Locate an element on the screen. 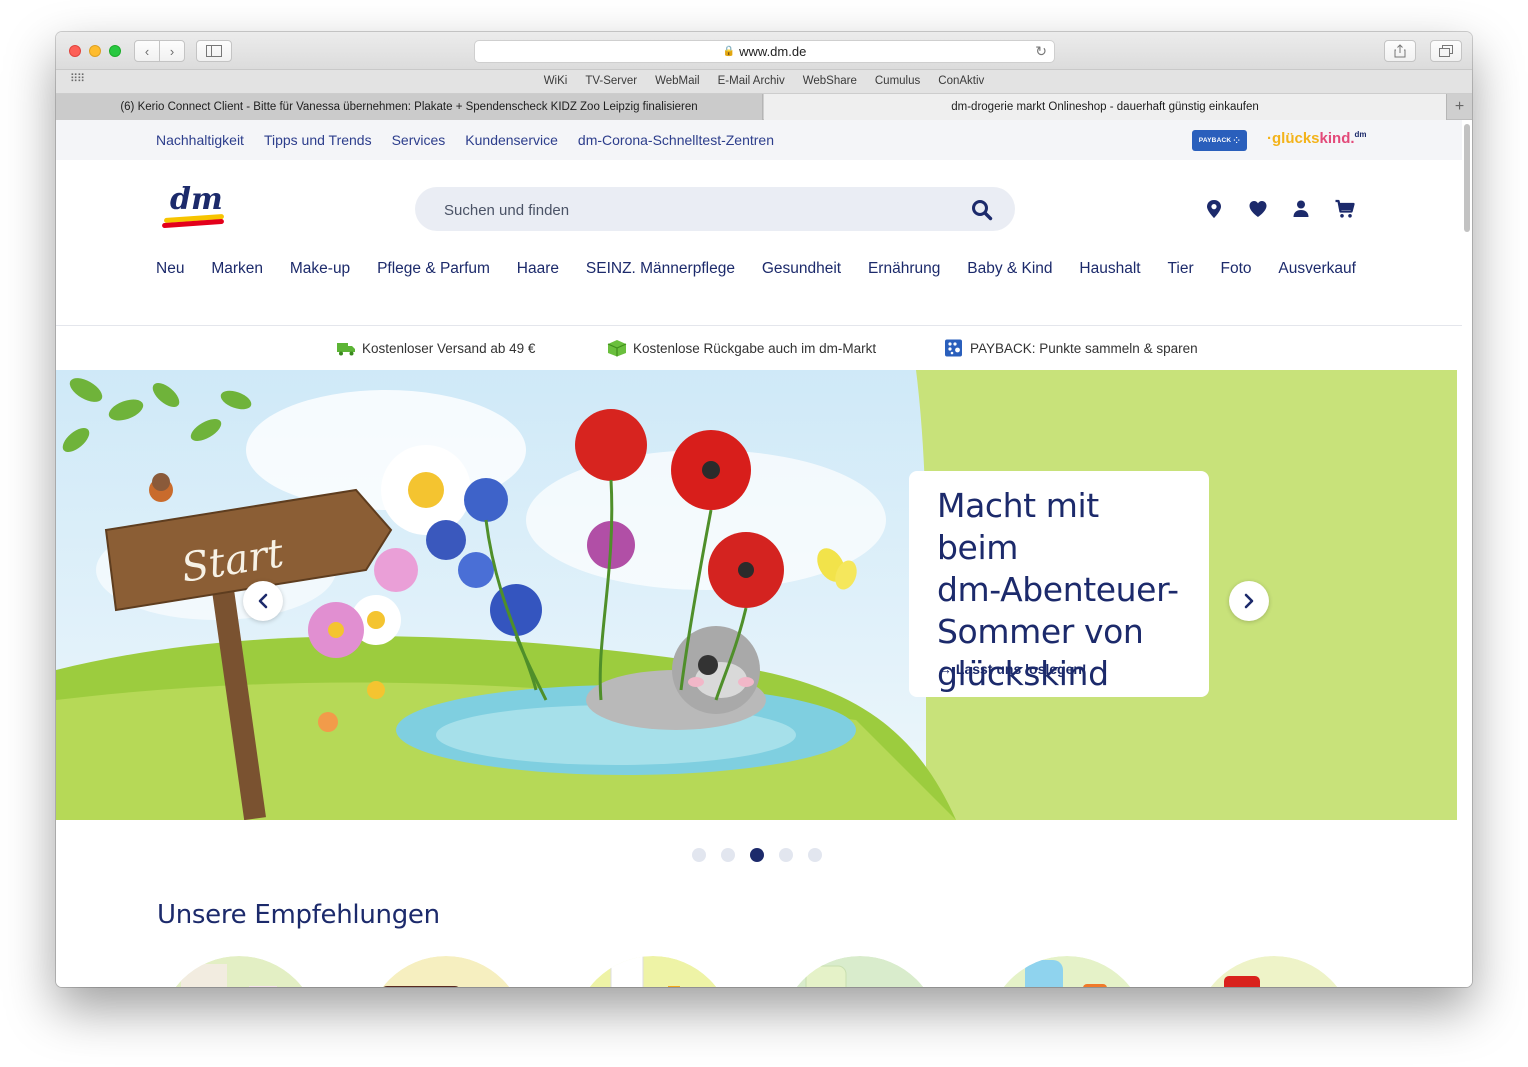 The height and width of the screenshot is (1067, 1528). nav-item-haare: Haare is located at coordinates (538, 269).